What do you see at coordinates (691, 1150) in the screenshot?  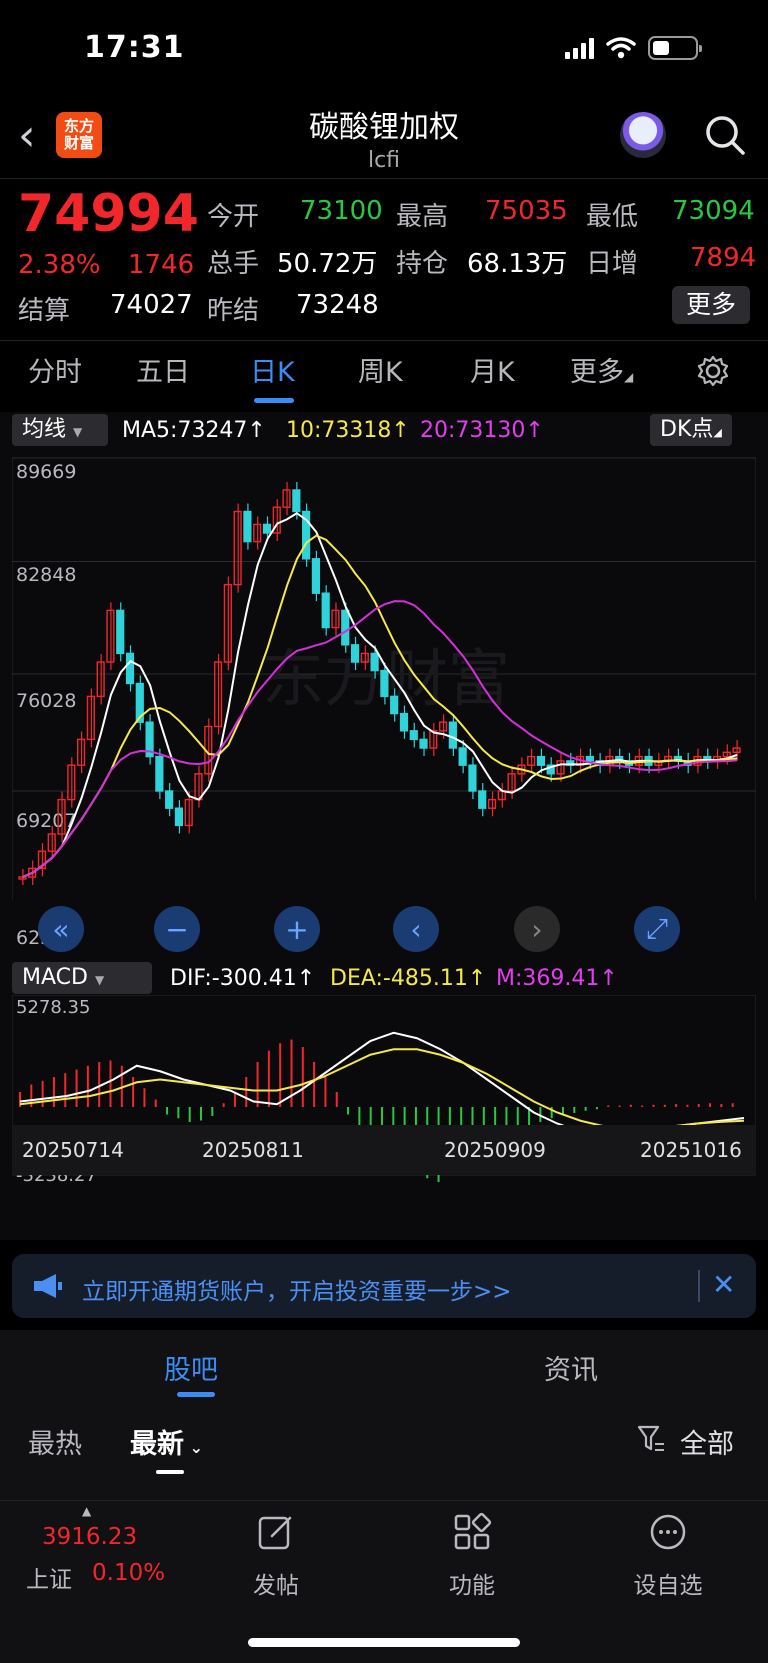 I see `date-label: 20251016` at bounding box center [691, 1150].